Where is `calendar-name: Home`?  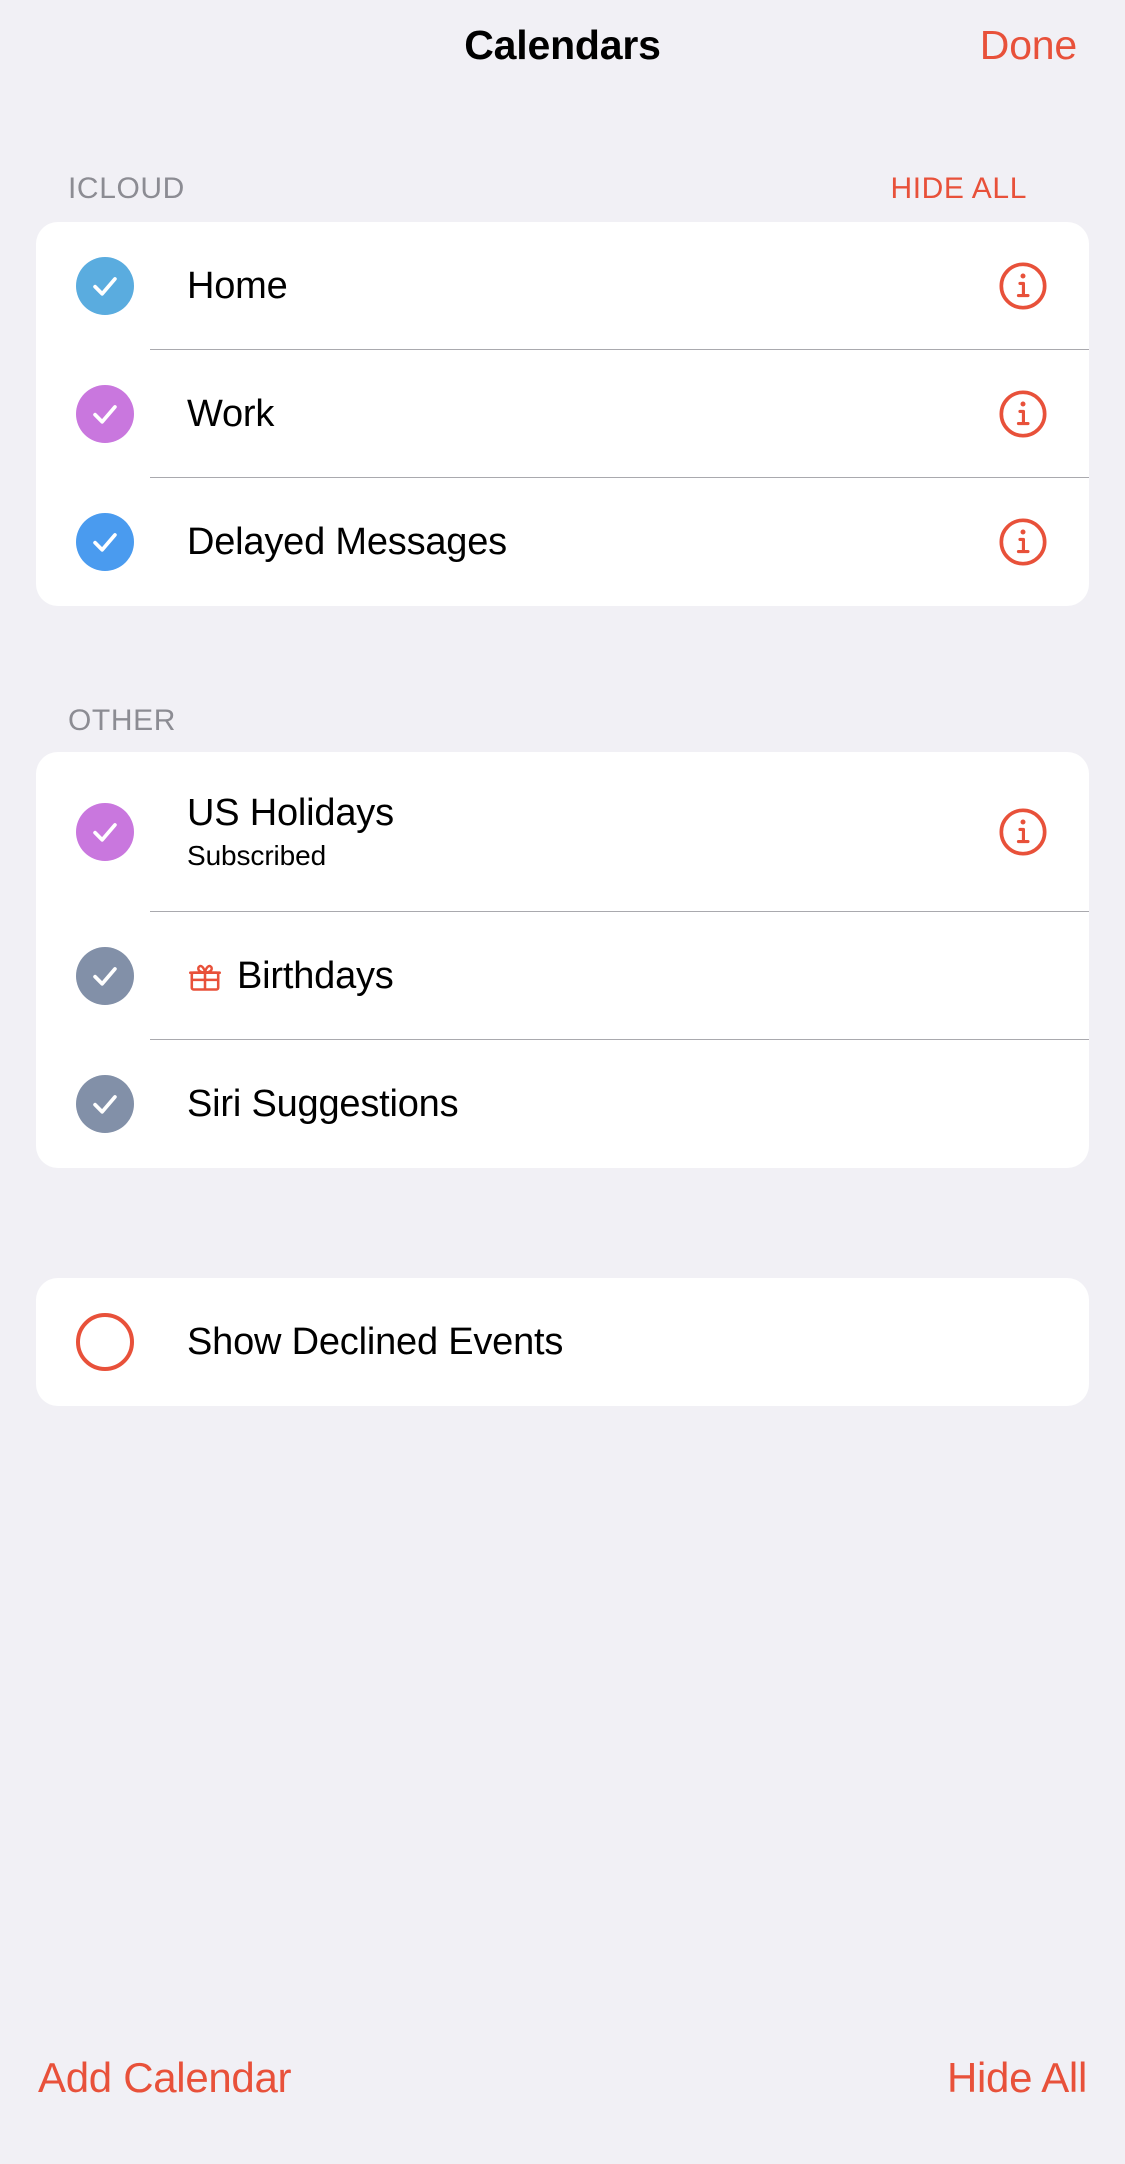
calendar-name: Home is located at coordinates (237, 285).